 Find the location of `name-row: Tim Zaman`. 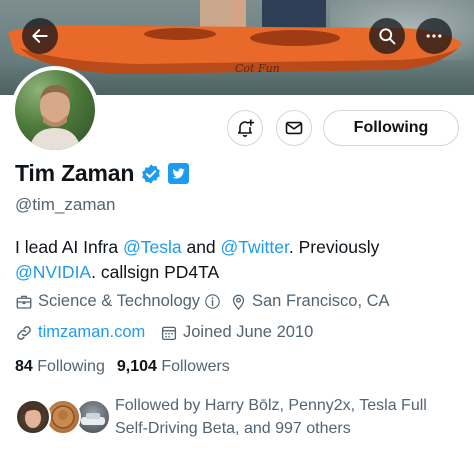

name-row: Tim Zaman is located at coordinates (102, 173).